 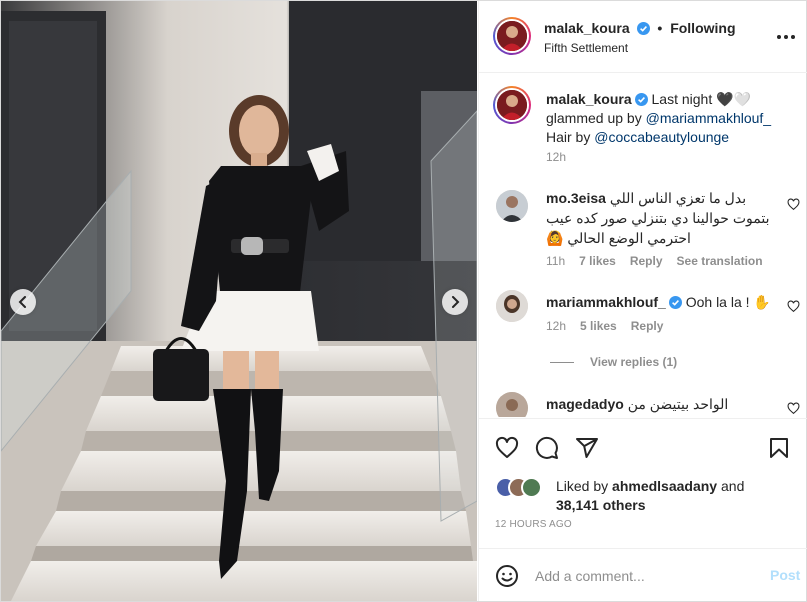 I want to click on comment-input, so click(x=645, y=576).